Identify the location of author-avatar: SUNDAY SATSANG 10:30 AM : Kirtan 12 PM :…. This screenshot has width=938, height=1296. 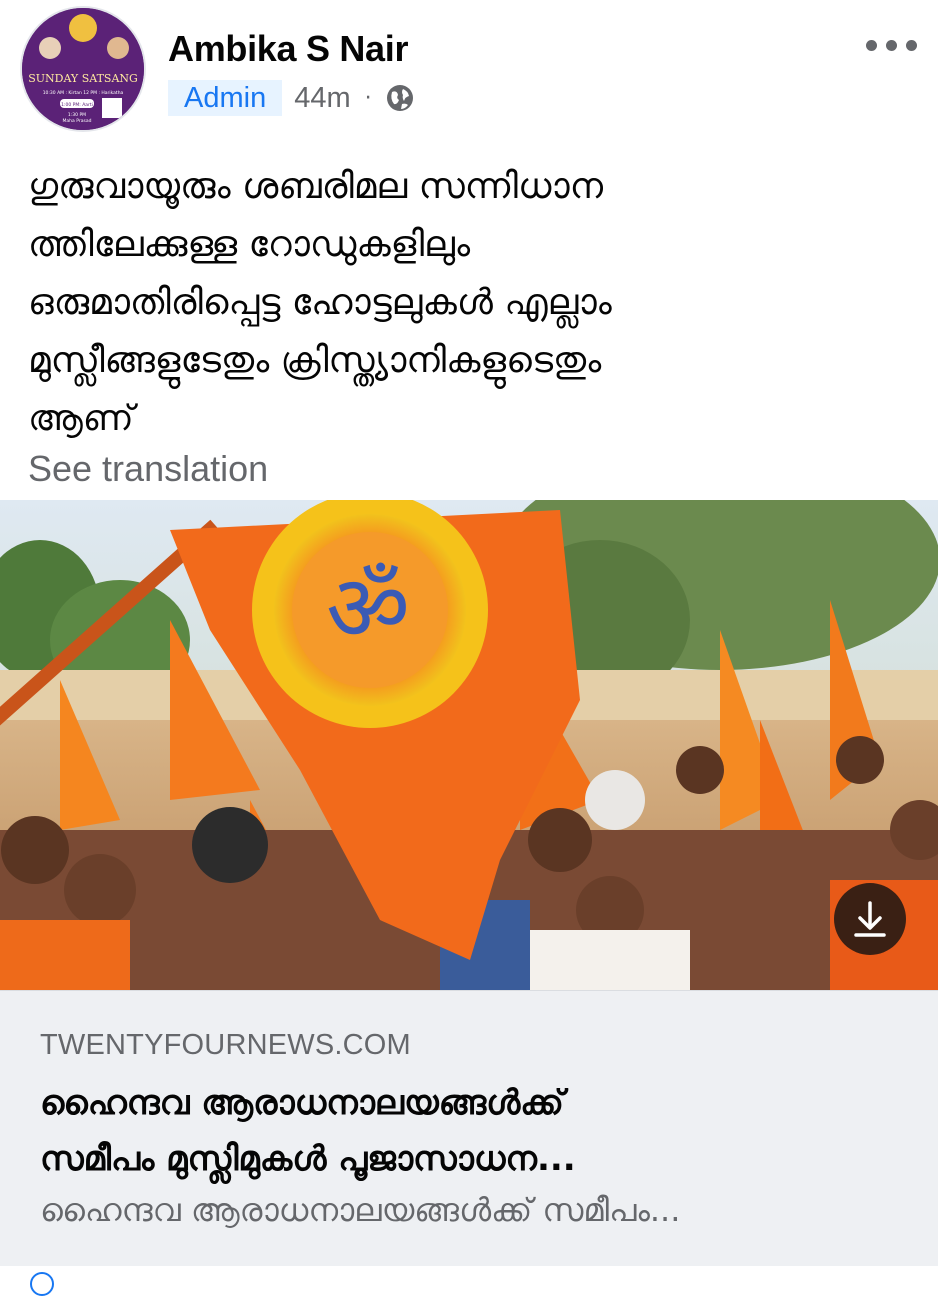
(83, 69).